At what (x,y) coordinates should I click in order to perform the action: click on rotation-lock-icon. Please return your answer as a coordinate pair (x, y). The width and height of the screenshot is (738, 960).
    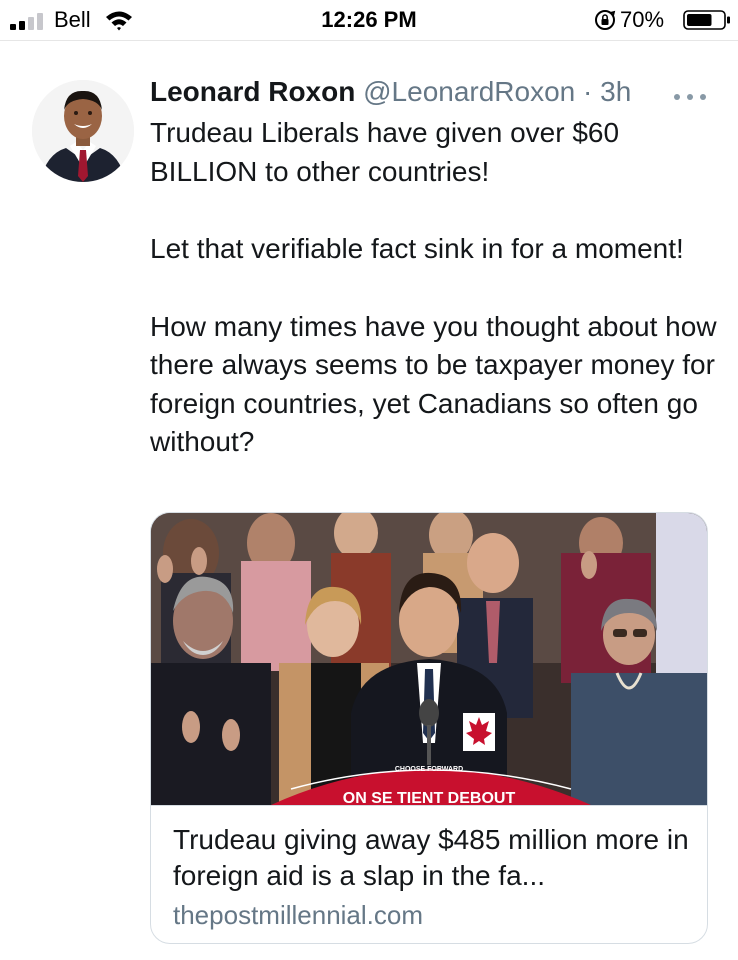
    Looking at the image, I should click on (605, 20).